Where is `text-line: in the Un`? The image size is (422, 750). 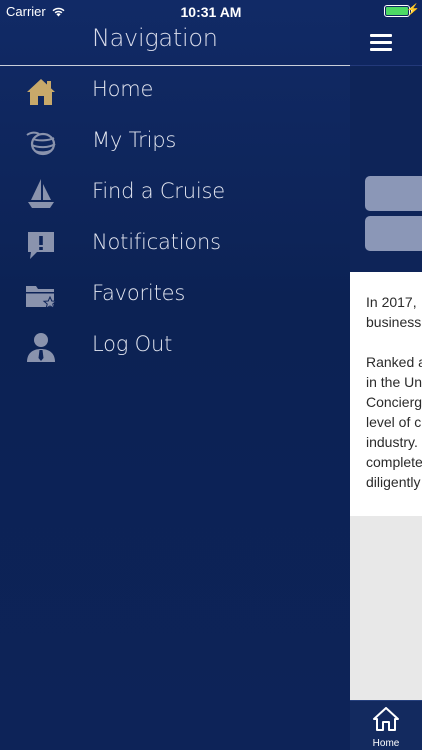 text-line: in the Un is located at coordinates (394, 382).